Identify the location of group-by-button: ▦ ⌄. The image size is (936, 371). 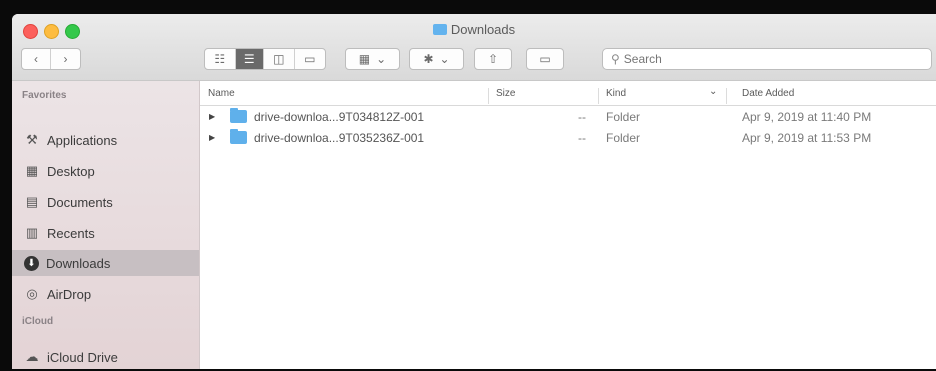
(372, 59).